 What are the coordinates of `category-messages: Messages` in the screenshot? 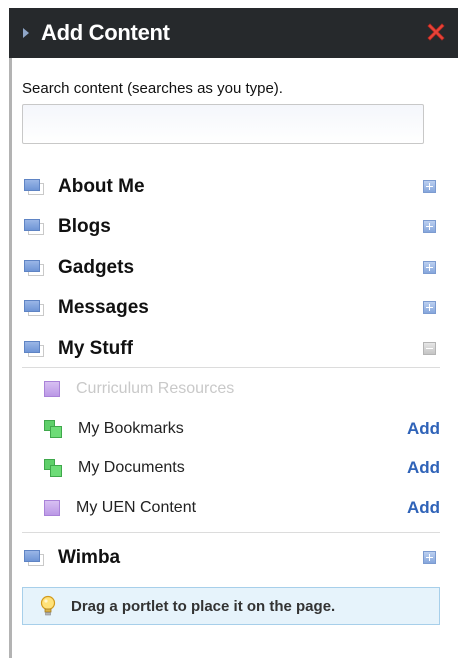 It's located at (231, 308).